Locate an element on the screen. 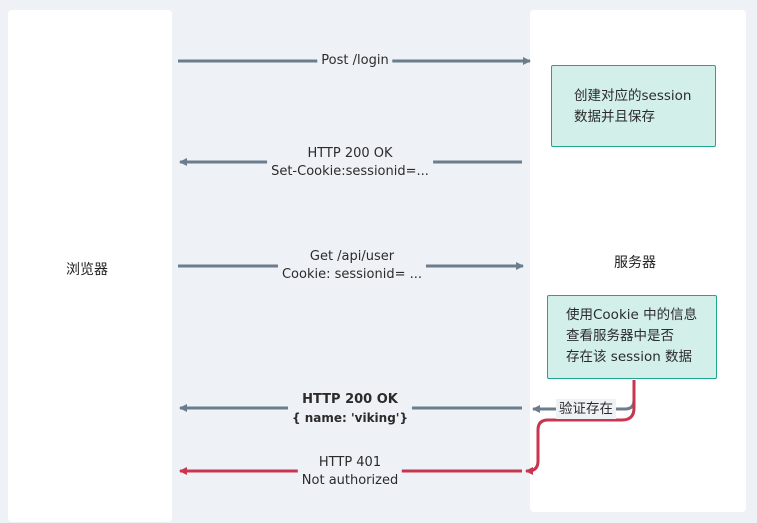 The width and height of the screenshot is (757, 523). note-line: 使用Cookie 中的信息 is located at coordinates (632, 315).